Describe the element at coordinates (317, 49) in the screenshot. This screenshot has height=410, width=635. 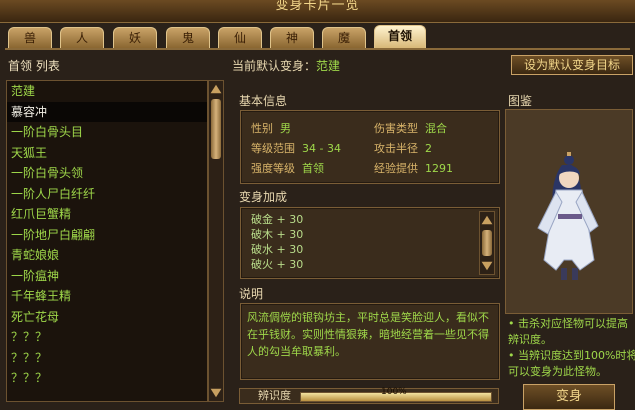
I see `tab-divider` at that location.